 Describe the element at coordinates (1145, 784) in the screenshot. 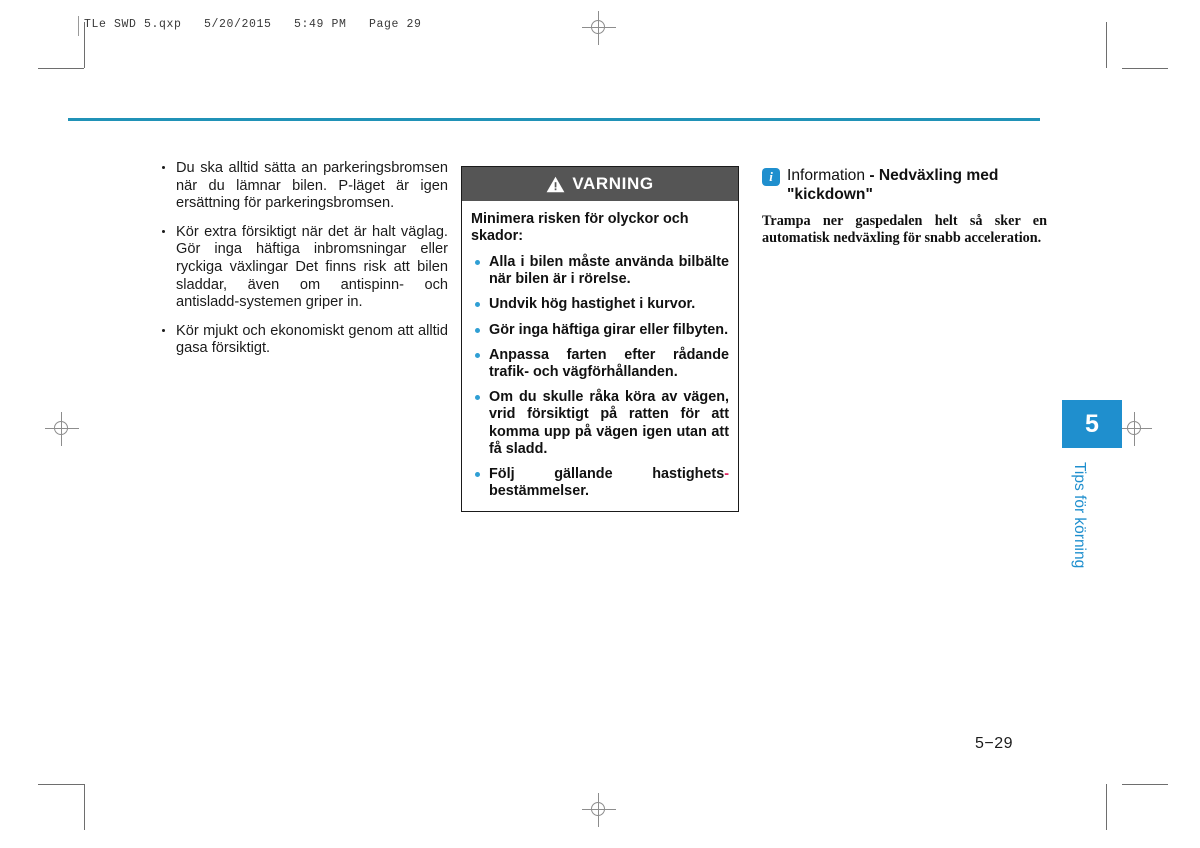

I see `crop-mark-bottom-right-h` at that location.